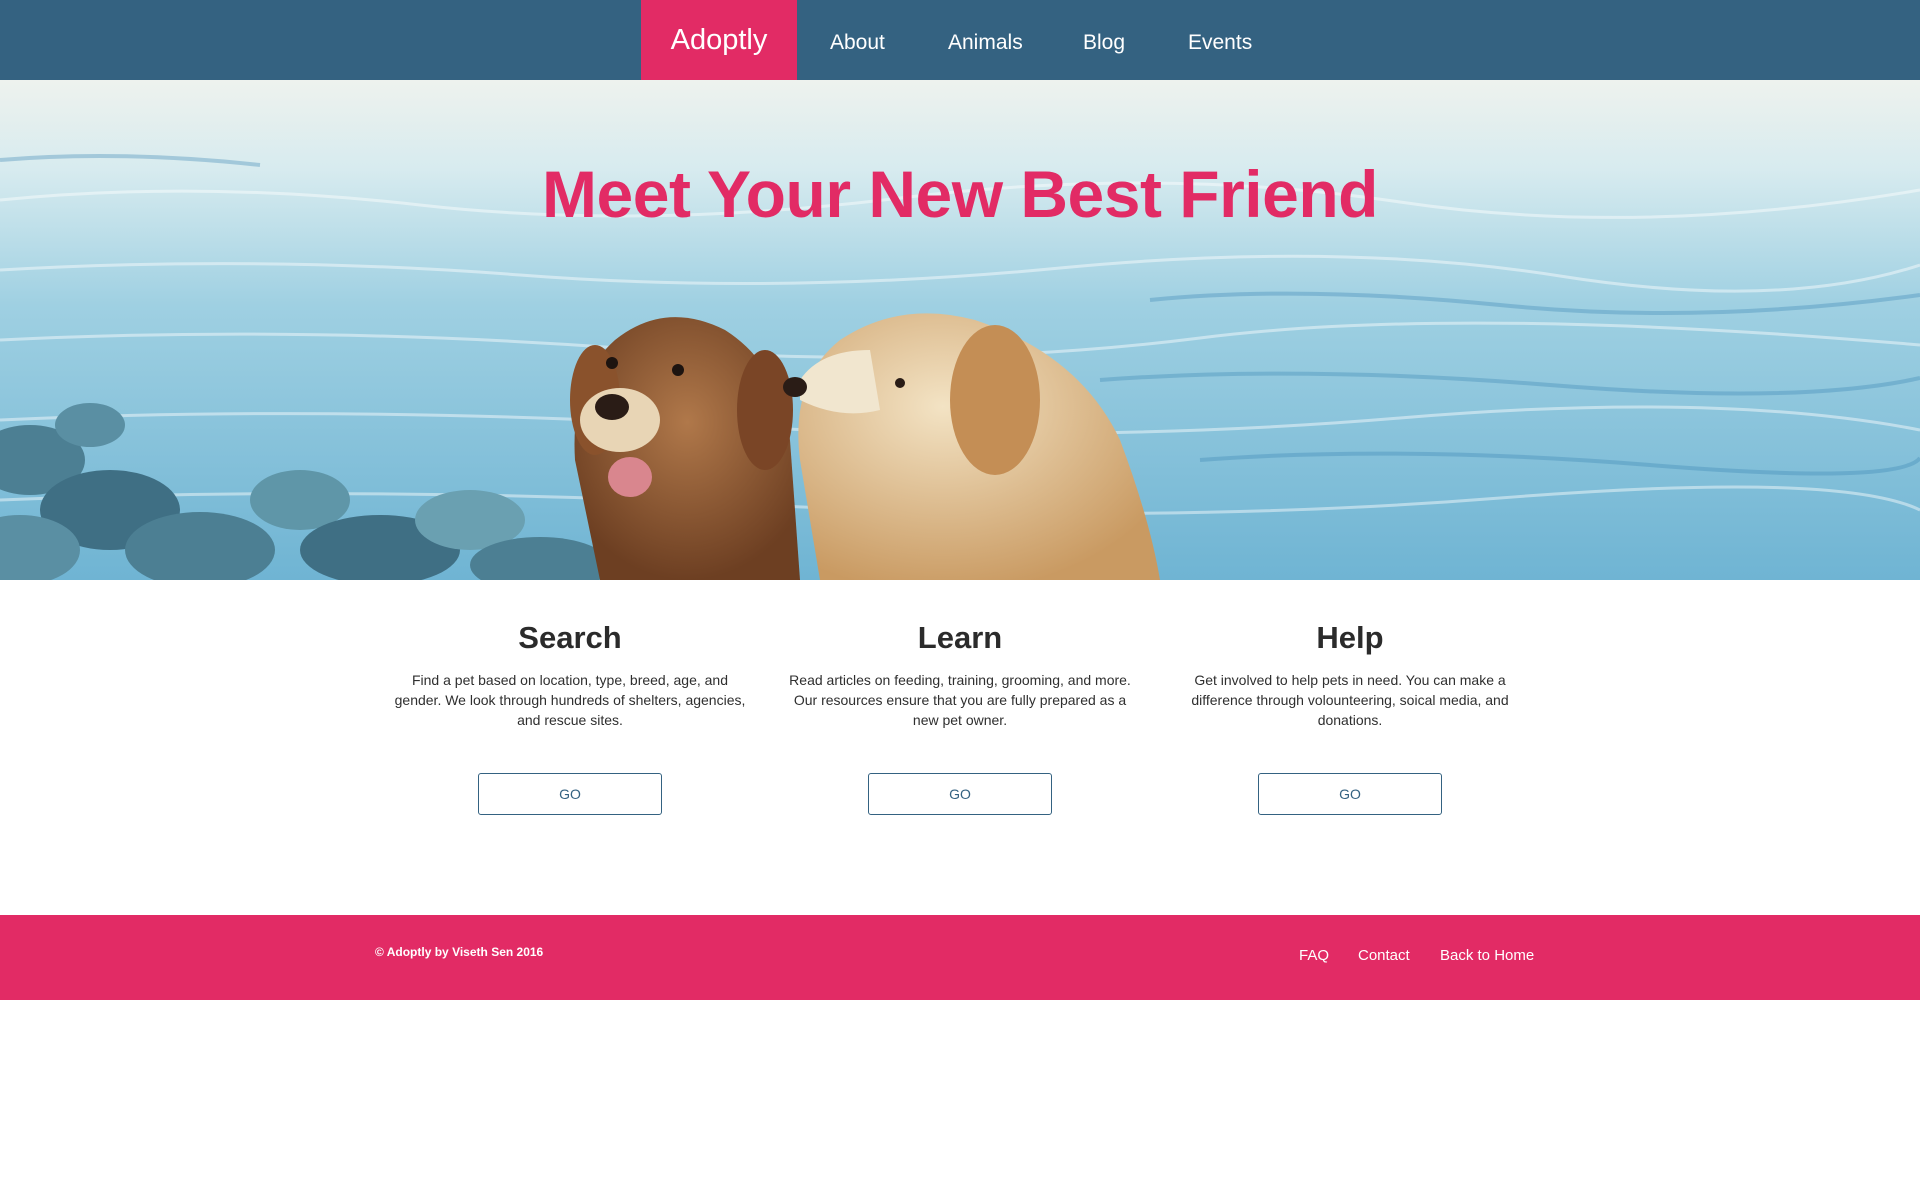 The width and height of the screenshot is (1920, 1200). I want to click on nav-link-blog: Blog, so click(1104, 40).